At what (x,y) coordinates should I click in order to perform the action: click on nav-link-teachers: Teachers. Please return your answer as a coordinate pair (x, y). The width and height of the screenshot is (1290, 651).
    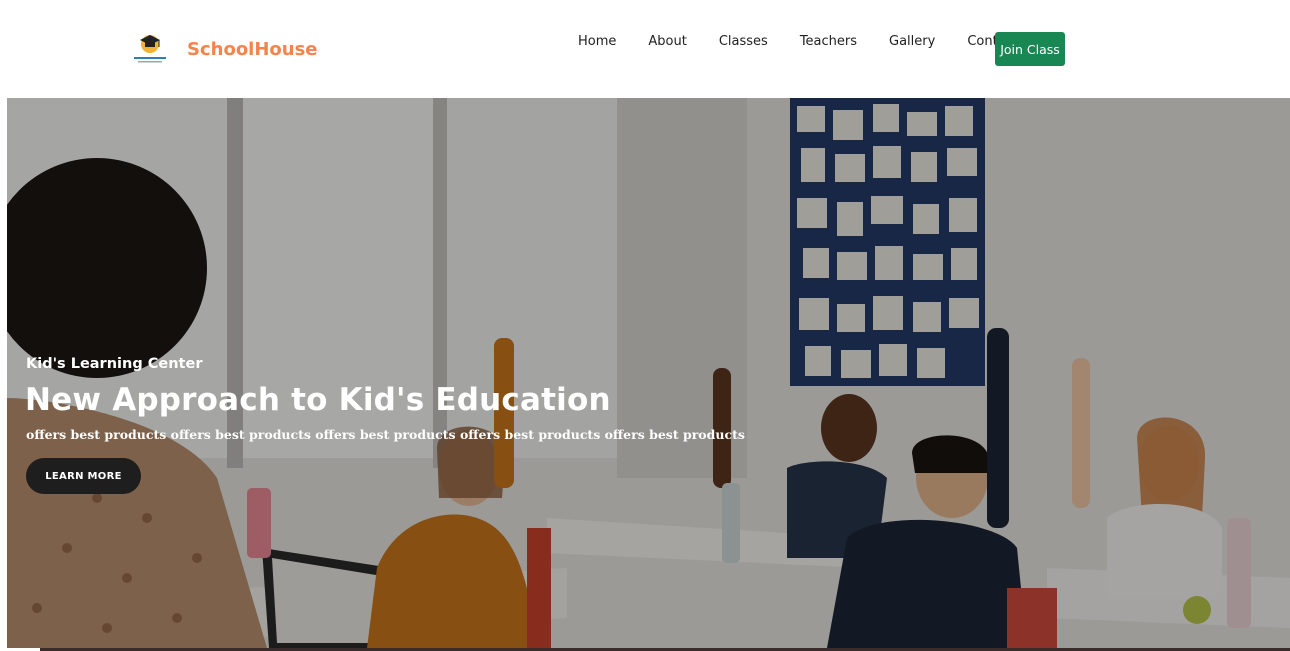
    Looking at the image, I should click on (828, 41).